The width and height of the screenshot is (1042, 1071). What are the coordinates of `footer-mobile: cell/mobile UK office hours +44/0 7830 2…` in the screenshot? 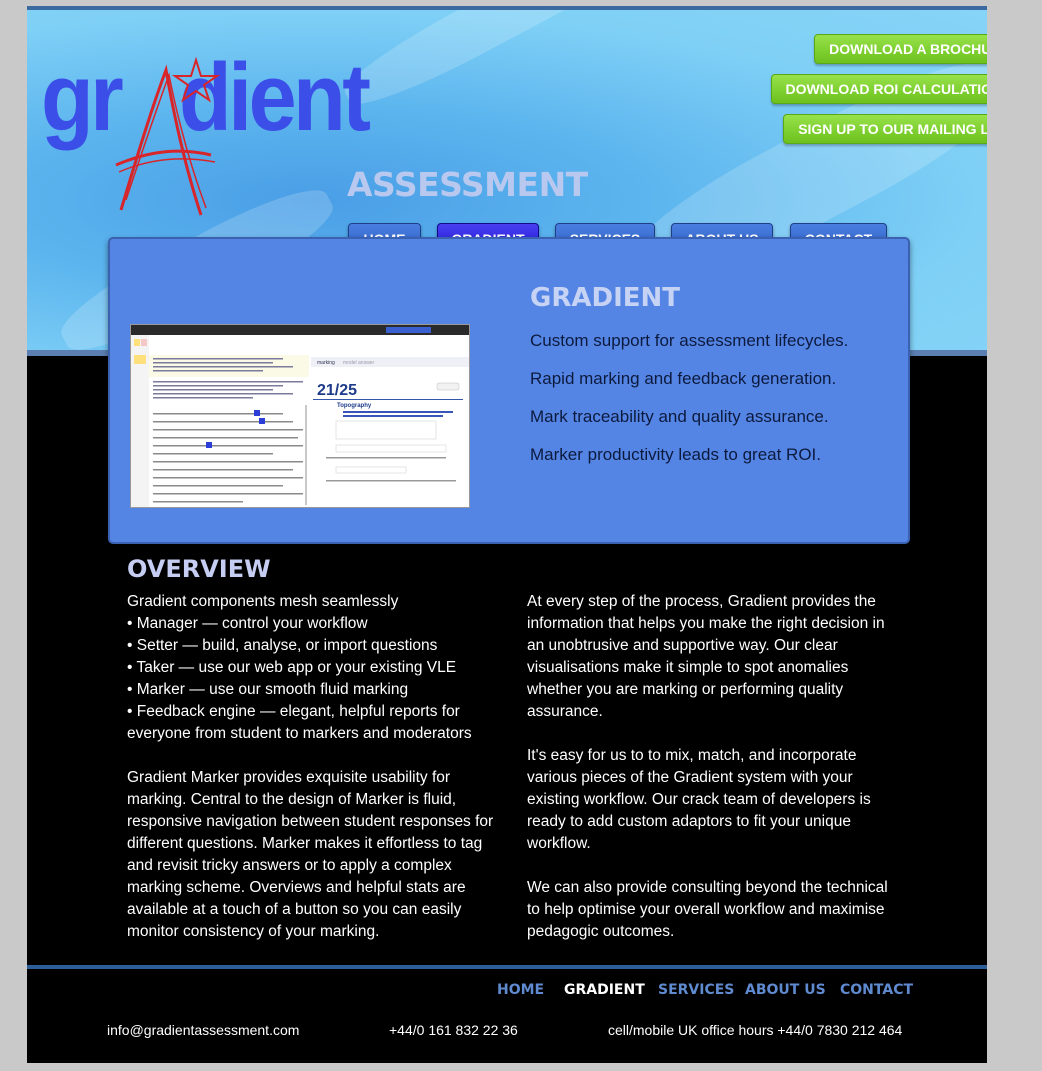 It's located at (755, 1030).